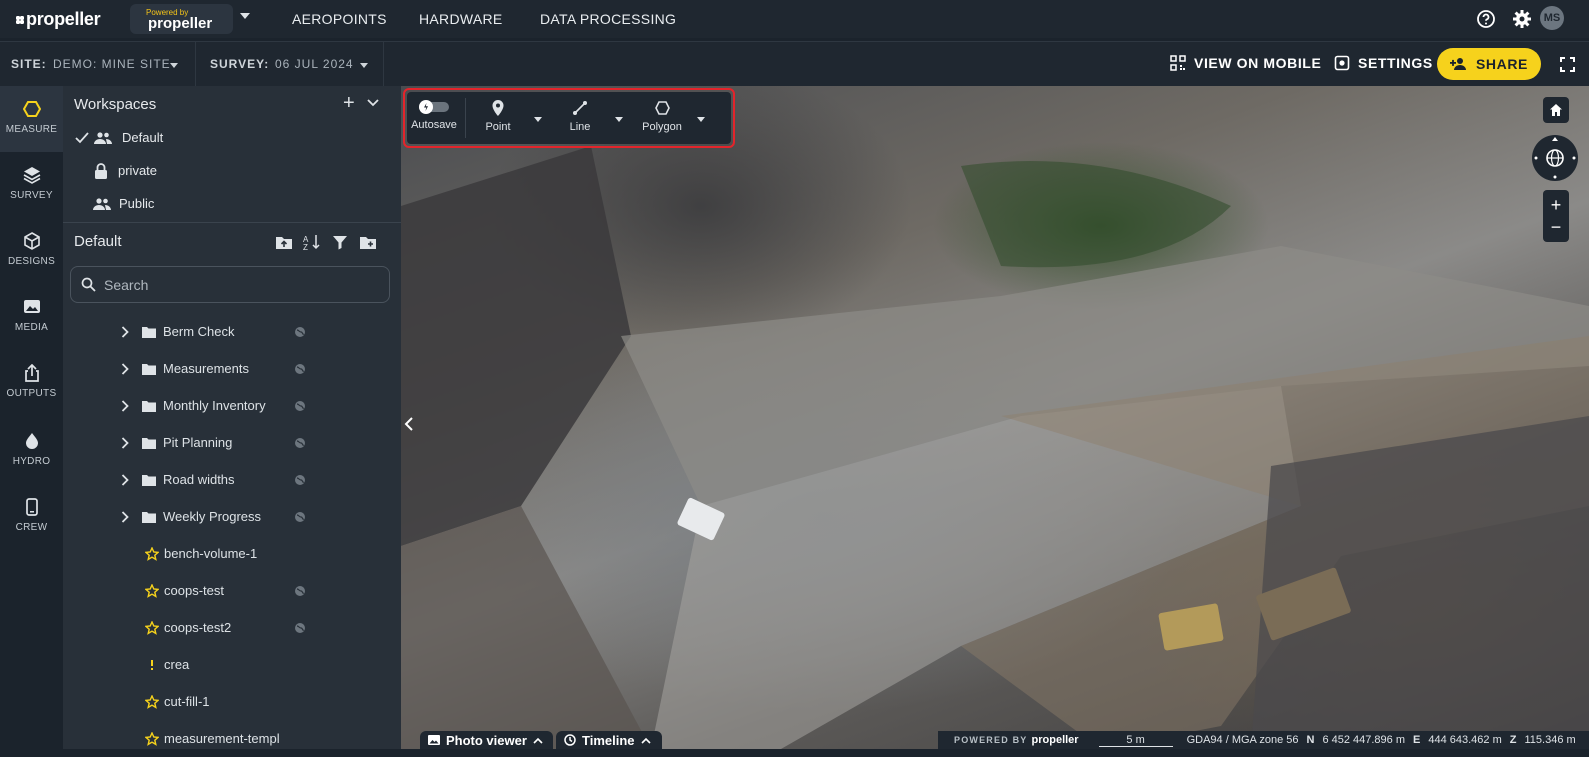 The height and width of the screenshot is (757, 1589). What do you see at coordinates (232, 331) in the screenshot?
I see `folder-row: Berm Check` at bounding box center [232, 331].